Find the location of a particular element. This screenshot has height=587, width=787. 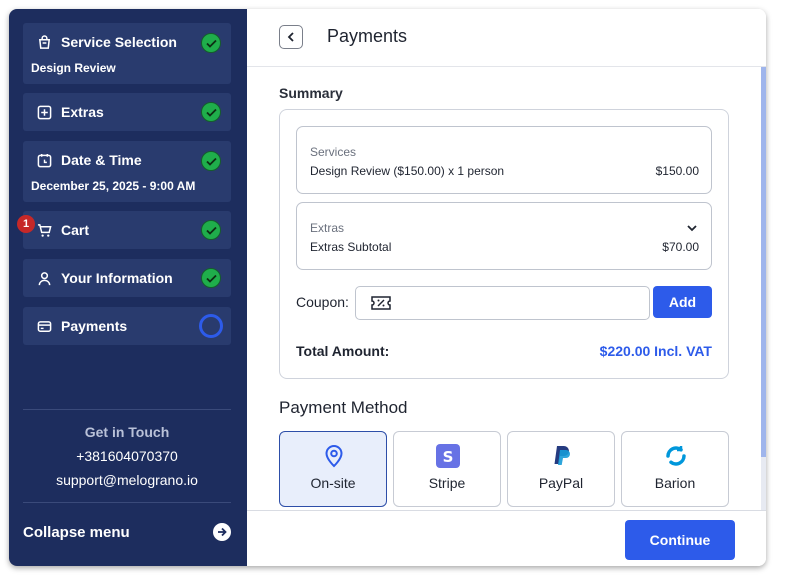

step-title: Extras is located at coordinates (82, 112).